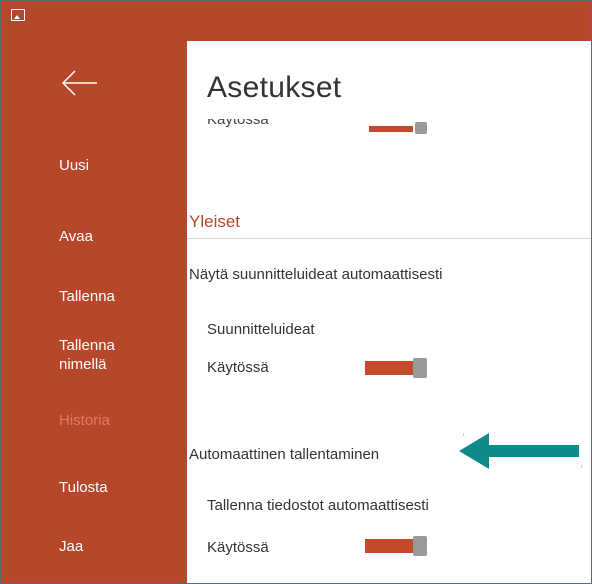 The image size is (592, 584). I want to click on callout-arrow-icon, so click(519, 451).